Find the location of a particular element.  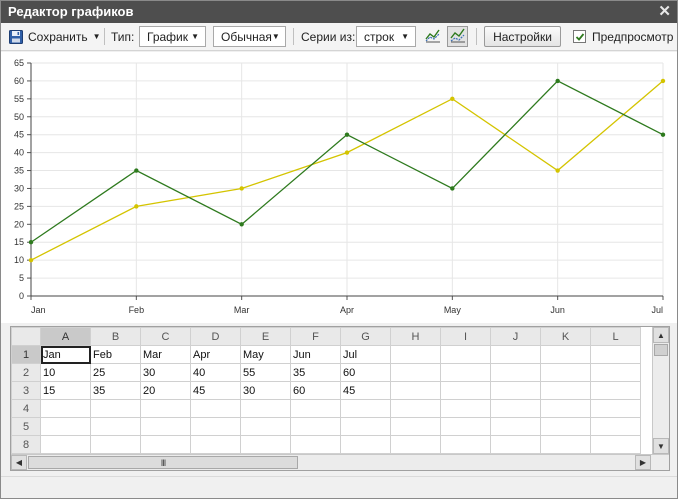

column-header-g: G is located at coordinates (365, 336).